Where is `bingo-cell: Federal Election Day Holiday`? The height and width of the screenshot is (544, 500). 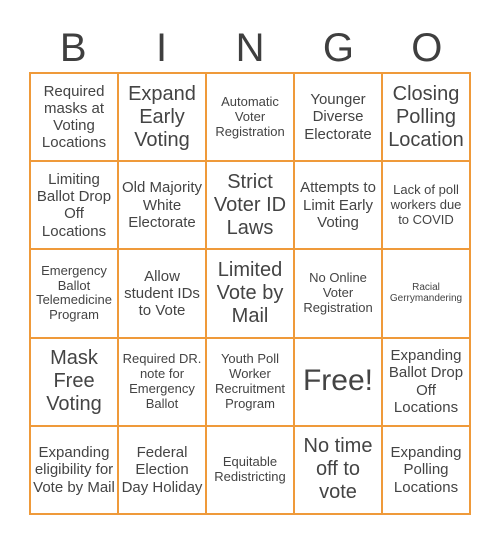 bingo-cell: Federal Election Day Holiday is located at coordinates (163, 470).